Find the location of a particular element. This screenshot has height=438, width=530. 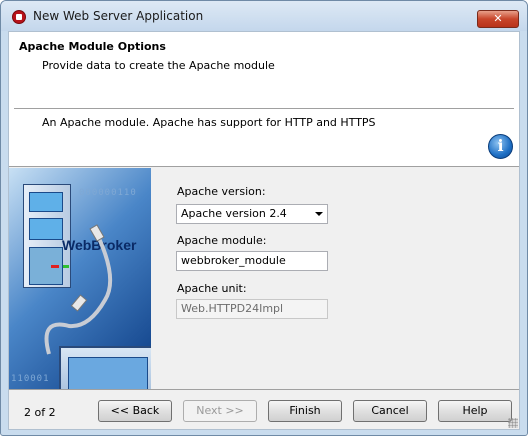

apache-module-label: Apache module: is located at coordinates (222, 240).